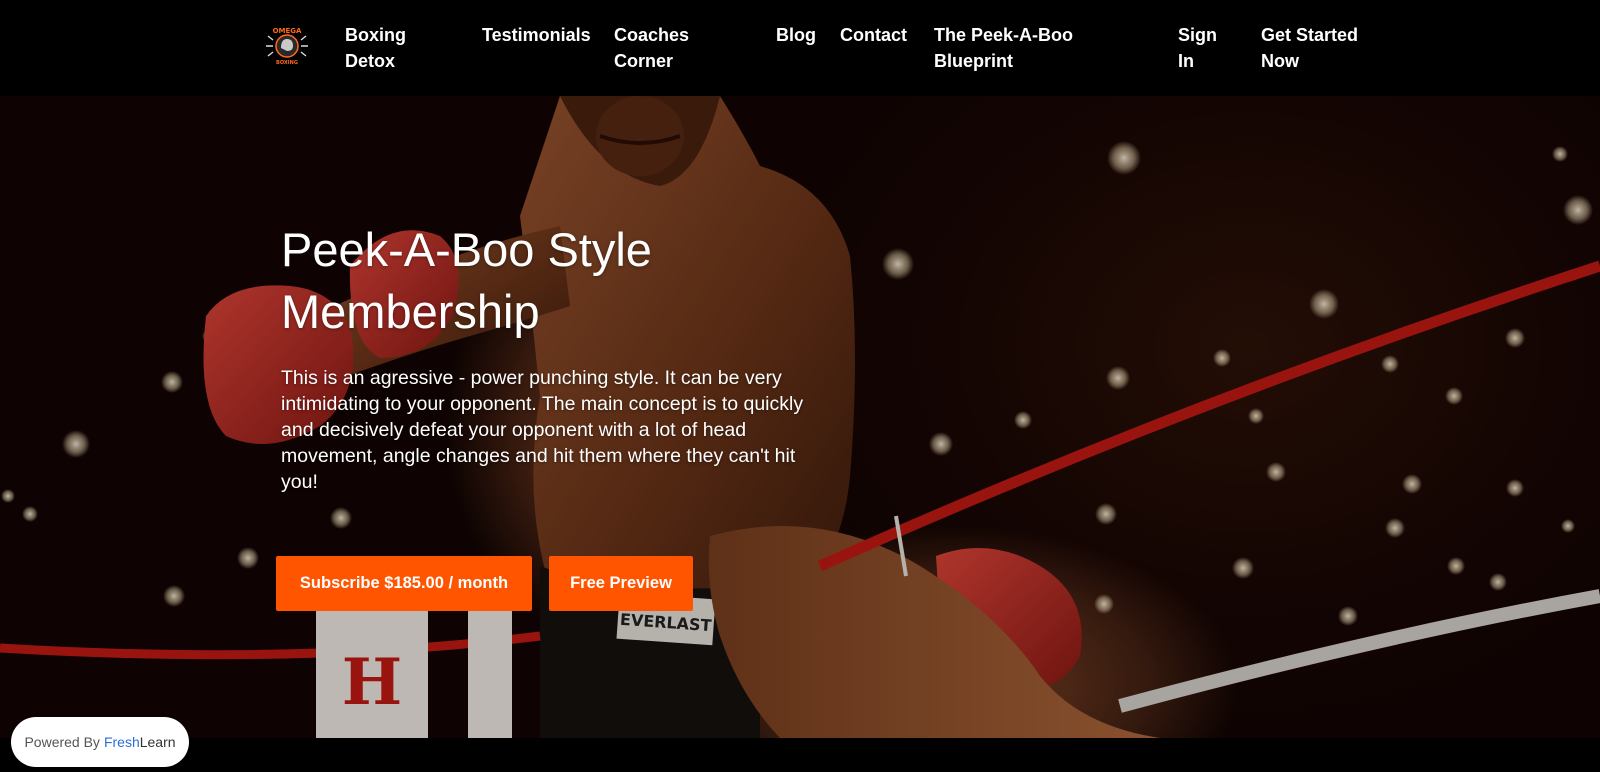 This screenshot has width=1600, height=772. What do you see at coordinates (873, 35) in the screenshot?
I see `nav-link-contact: Contact` at bounding box center [873, 35].